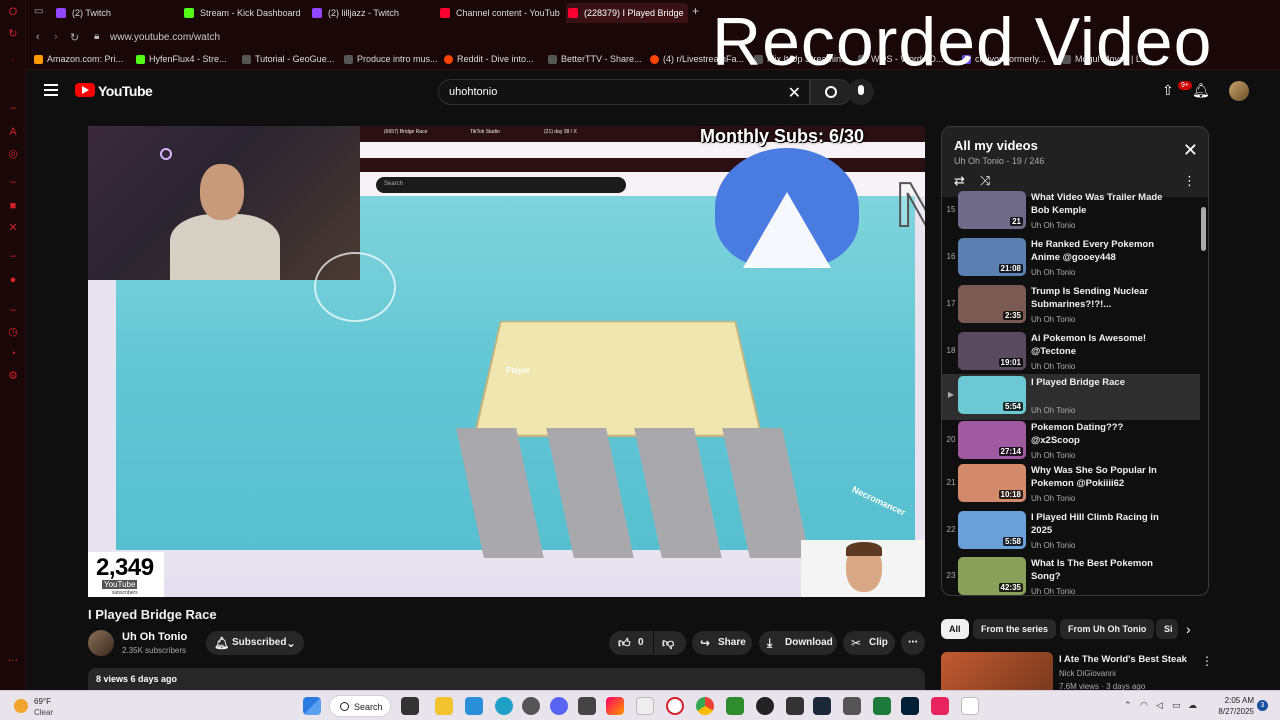 This screenshot has height=720, width=1280. What do you see at coordinates (154, 637) in the screenshot?
I see `channel-name: Uh Oh Tonio` at bounding box center [154, 637].